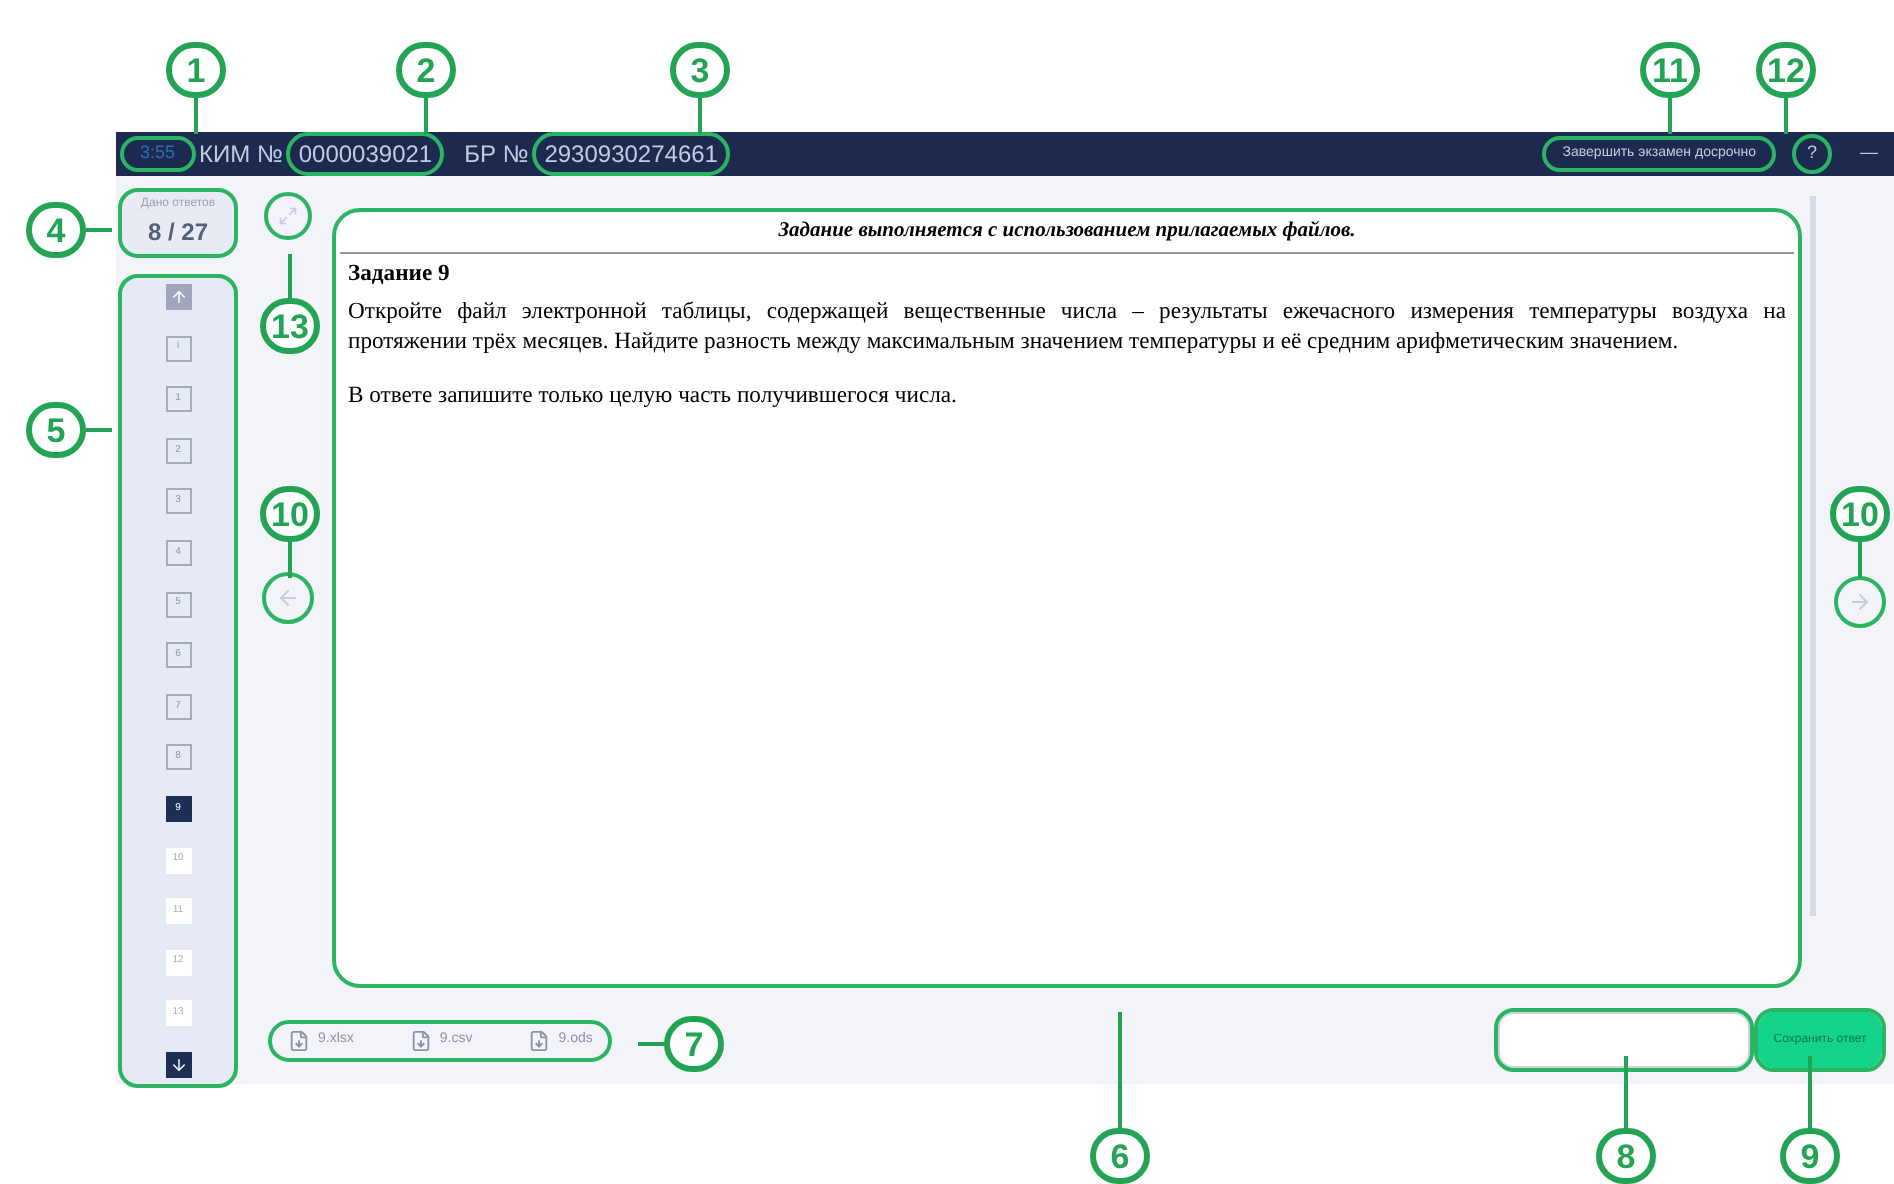 This screenshot has height=1184, width=1894. Describe the element at coordinates (496, 155) in the screenshot. I see `br-label: БР №` at that location.